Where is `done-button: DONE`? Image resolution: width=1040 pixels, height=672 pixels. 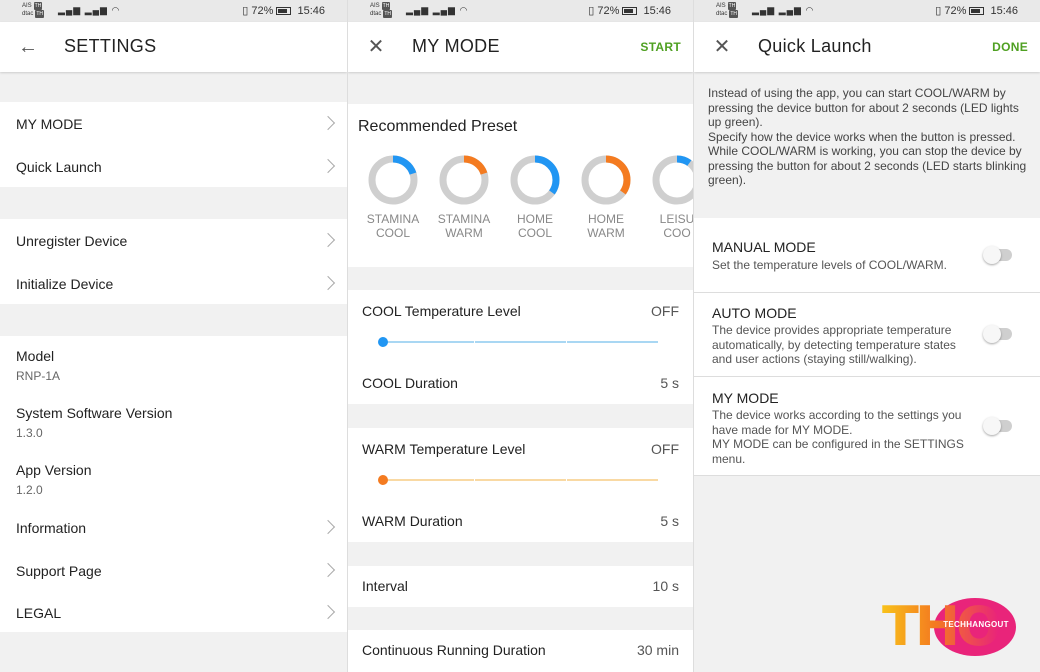
done-button: DONE is located at coordinates (1010, 47).